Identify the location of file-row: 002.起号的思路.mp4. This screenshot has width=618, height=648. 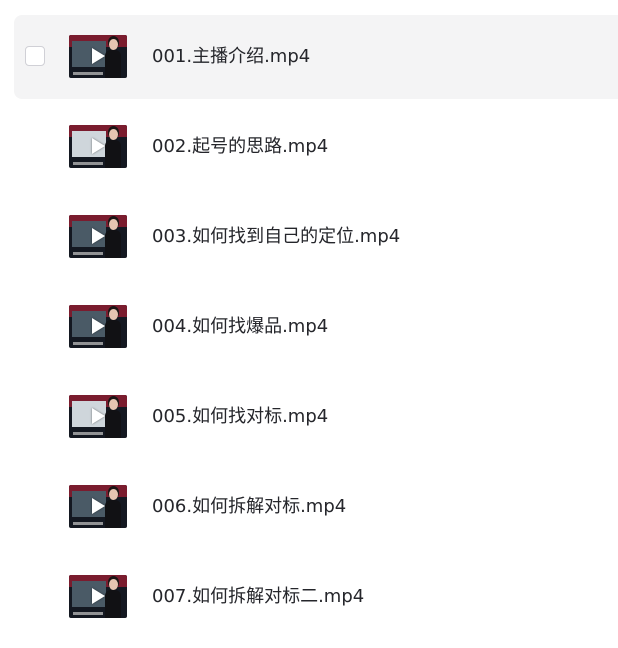
(316, 147).